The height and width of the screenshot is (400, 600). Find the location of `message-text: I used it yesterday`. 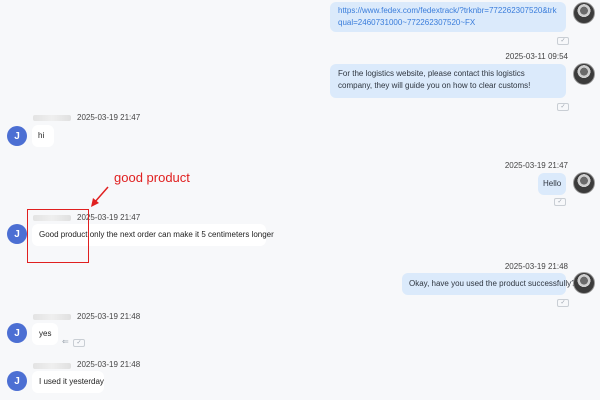

message-text: I used it yesterday is located at coordinates (71, 381).